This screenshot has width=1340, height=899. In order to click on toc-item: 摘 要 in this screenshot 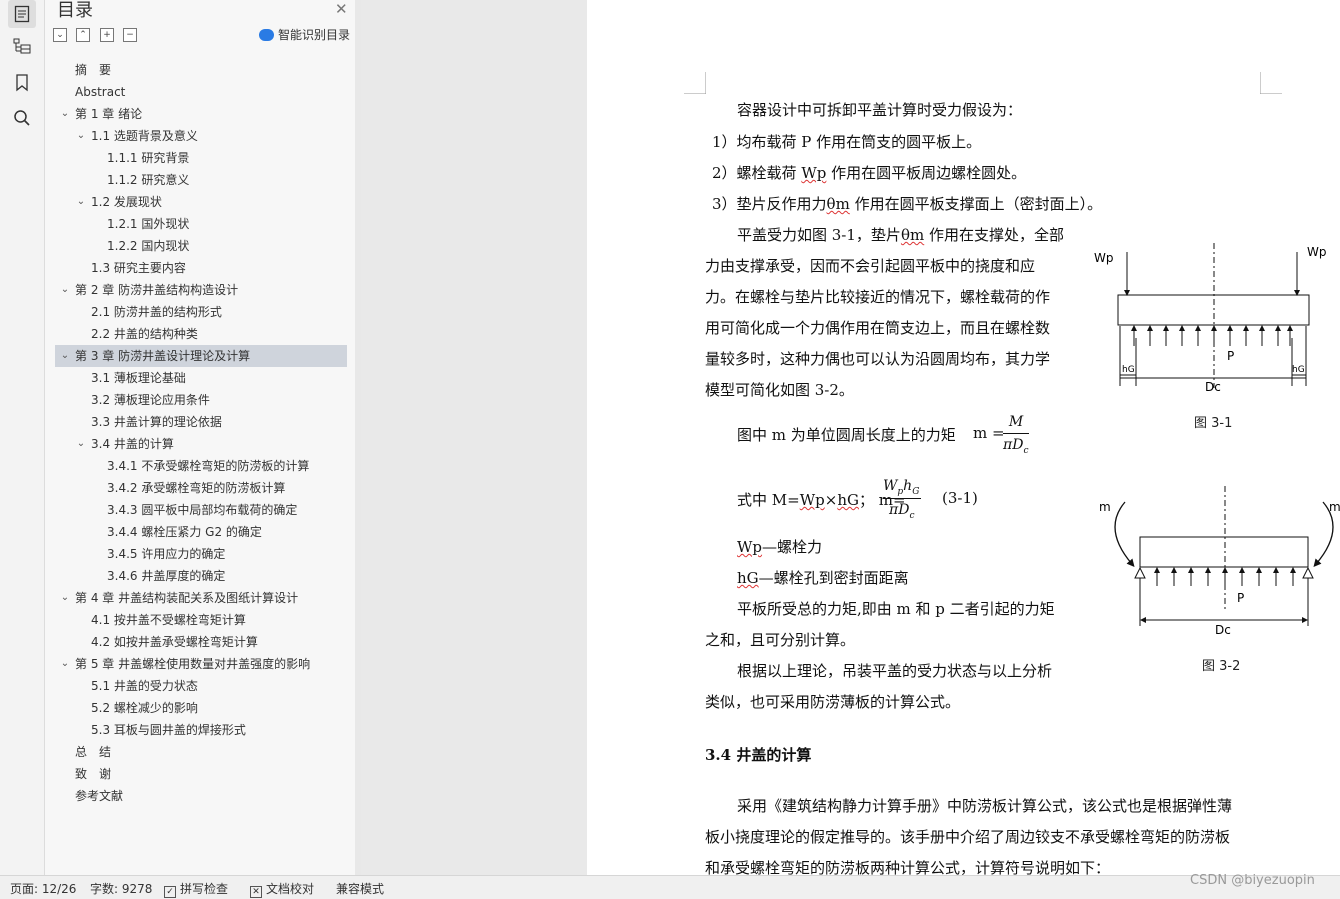, I will do `click(201, 70)`.